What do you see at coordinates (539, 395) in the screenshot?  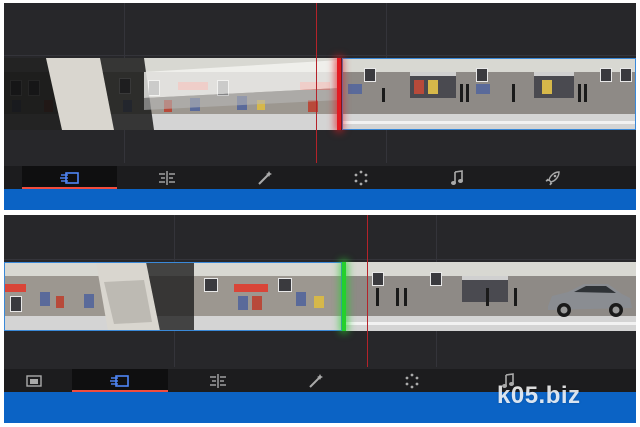 I see `watermark: k05.biz` at bounding box center [539, 395].